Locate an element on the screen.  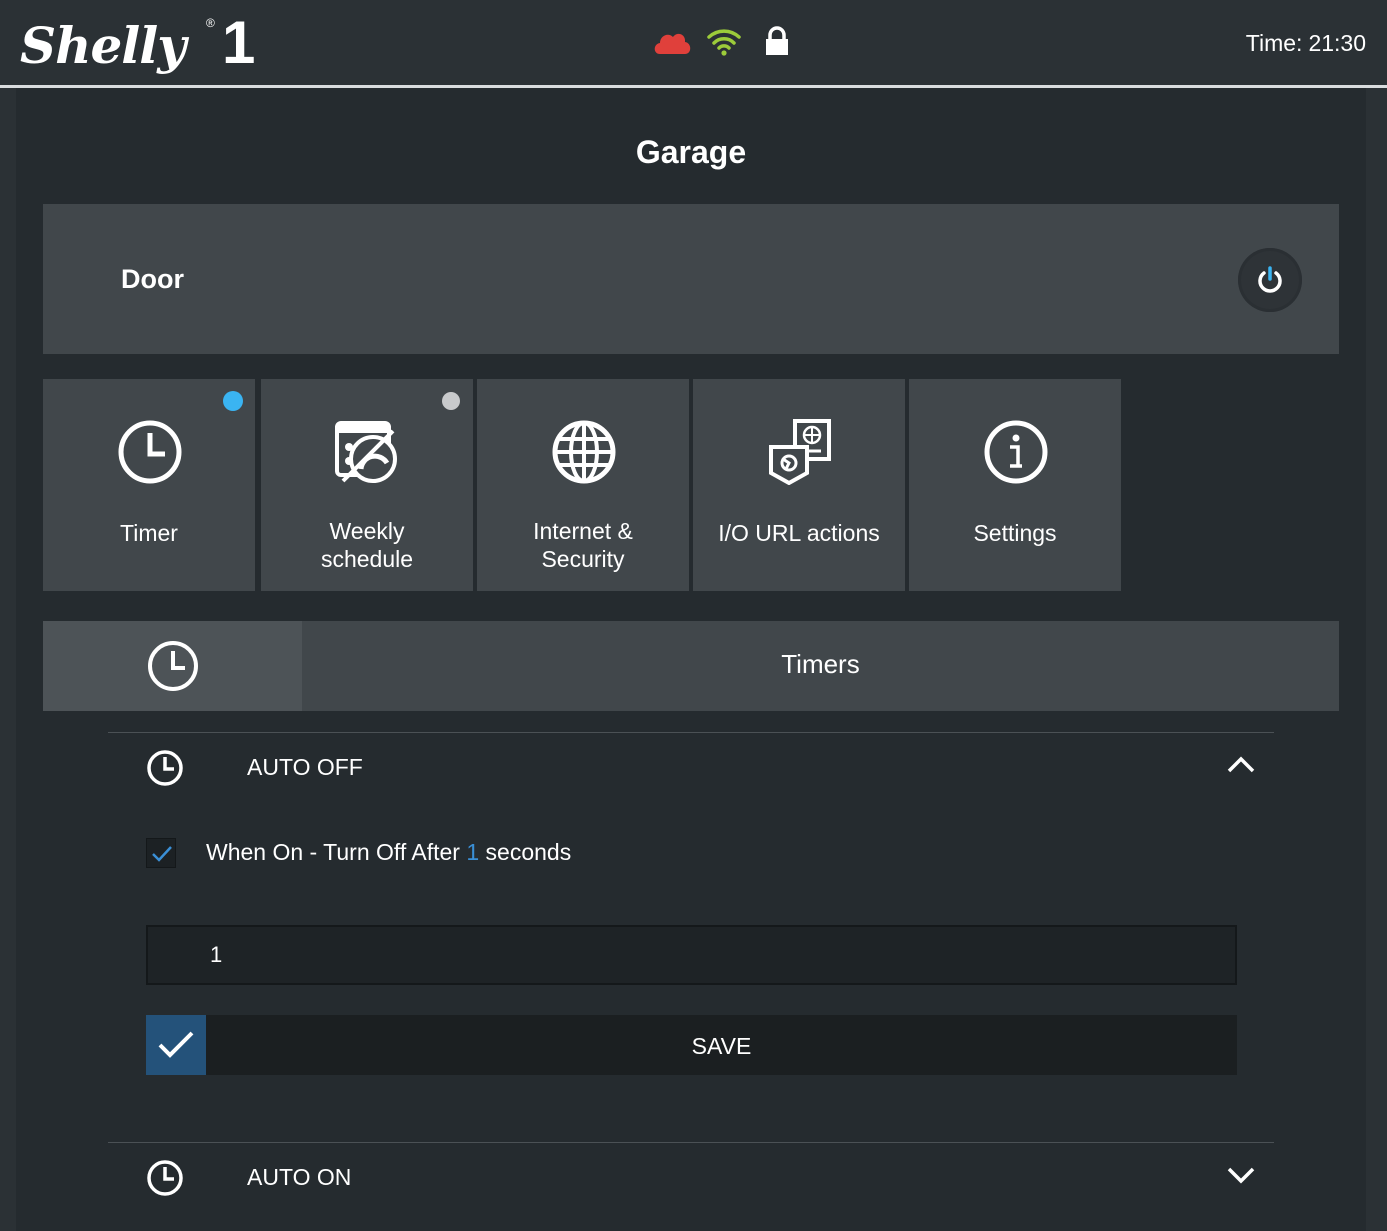
chevron-down-icon is located at coordinates (1241, 1175).